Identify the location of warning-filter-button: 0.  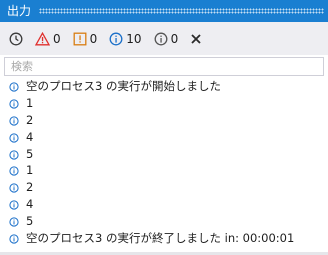
(85, 39).